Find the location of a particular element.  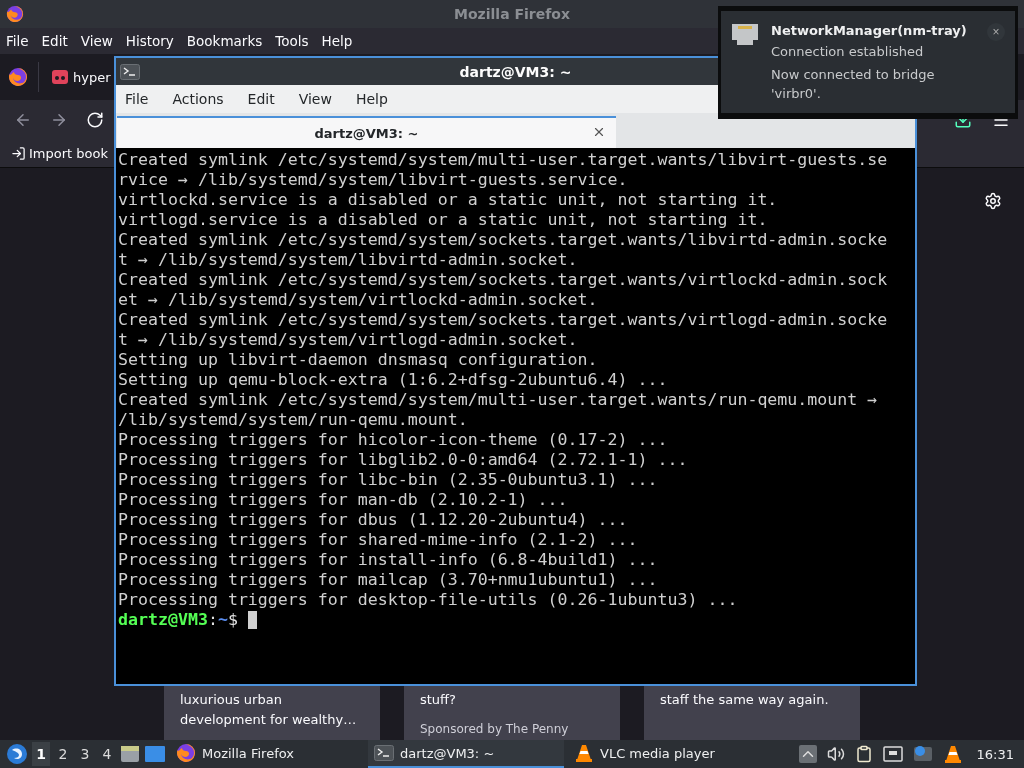

notification-icon is located at coordinates (922, 754).